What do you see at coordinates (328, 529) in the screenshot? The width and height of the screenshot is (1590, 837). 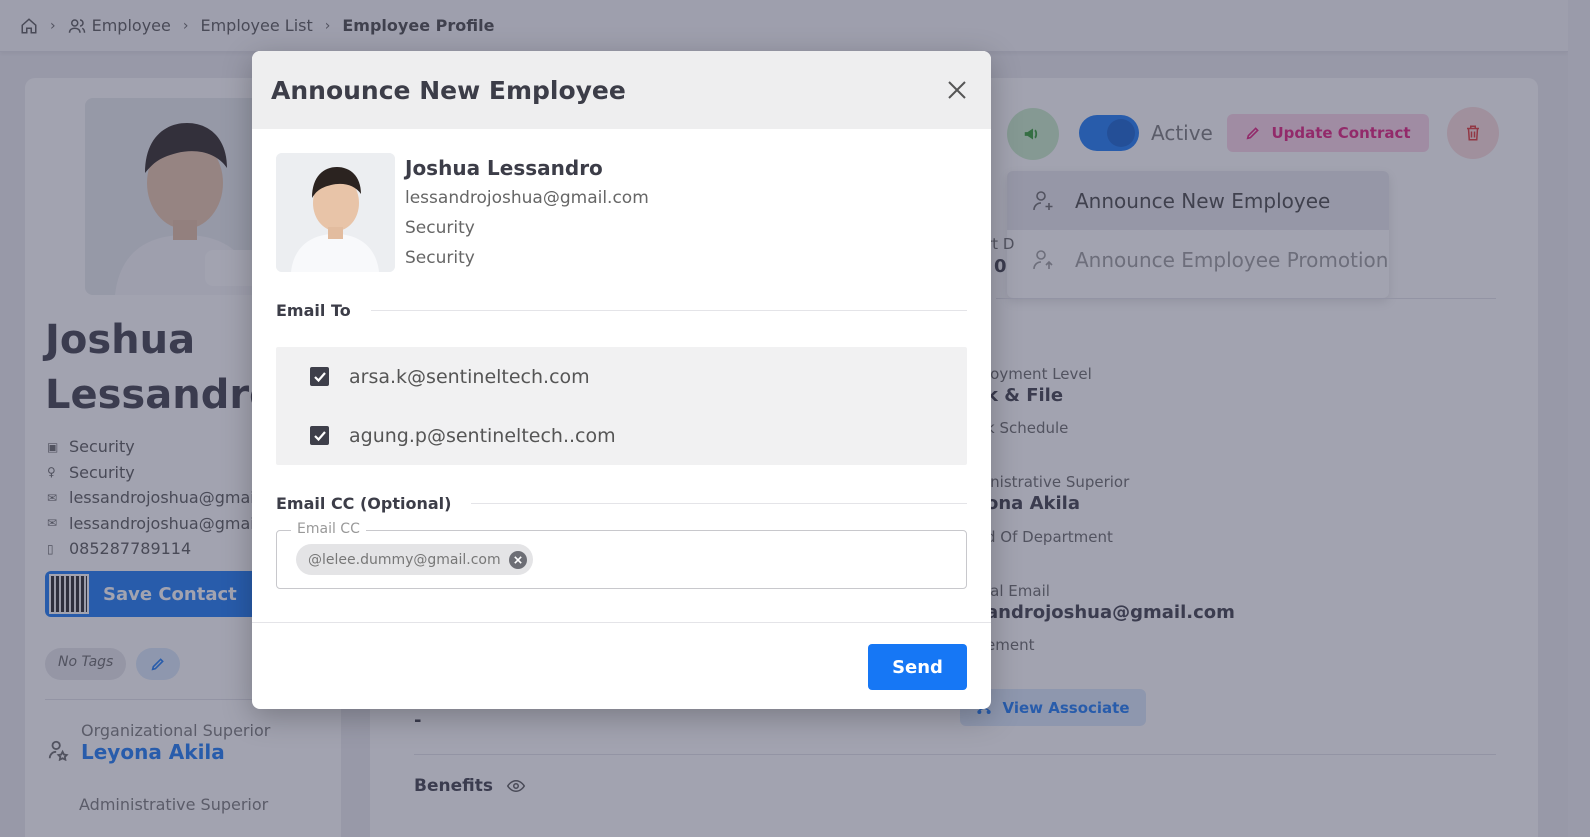 I see `email-cc-label: Email CC` at bounding box center [328, 529].